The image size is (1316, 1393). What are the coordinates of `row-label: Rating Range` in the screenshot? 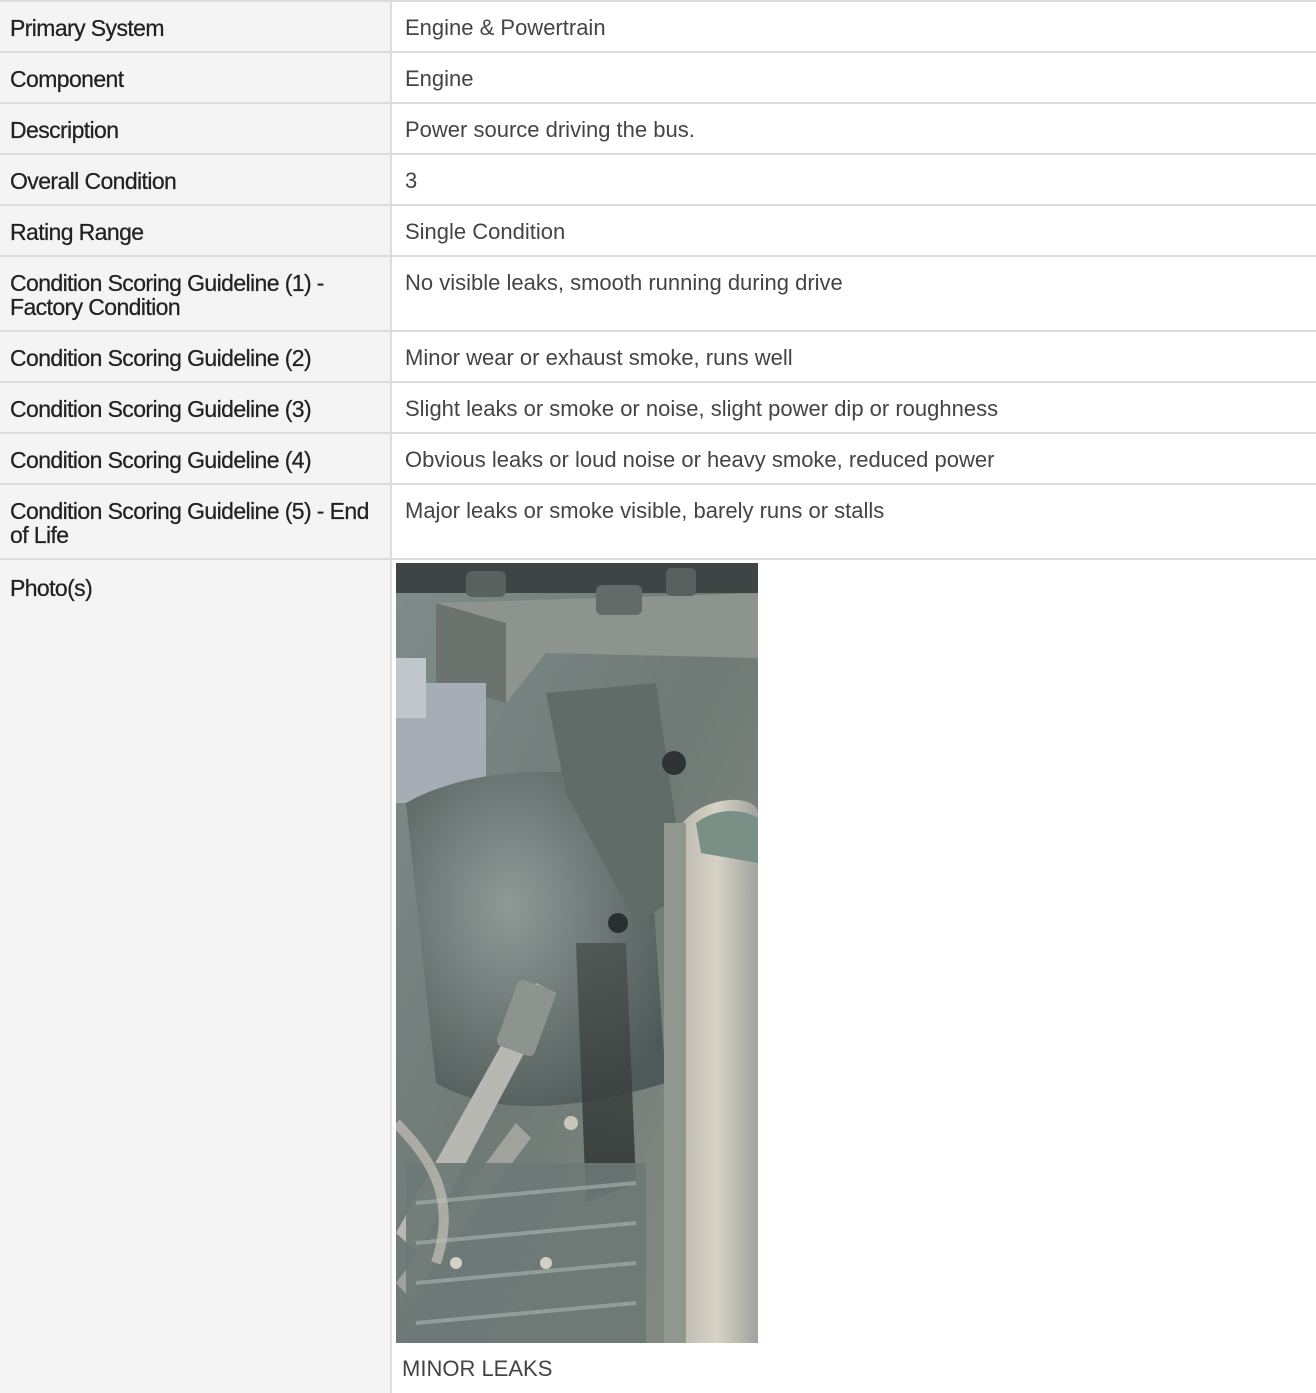 It's located at (196, 230).